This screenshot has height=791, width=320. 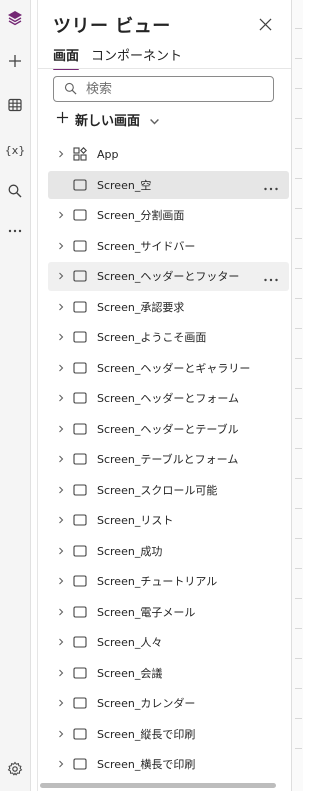 I want to click on tree-item-screen: Screen_会議, so click(x=168, y=673).